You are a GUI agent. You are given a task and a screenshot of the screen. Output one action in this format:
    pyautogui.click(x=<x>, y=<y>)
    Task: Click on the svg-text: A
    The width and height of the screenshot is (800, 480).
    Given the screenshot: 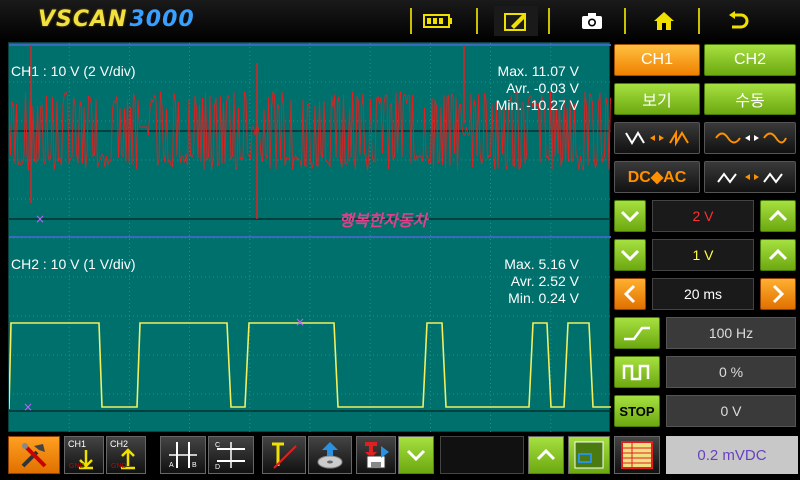 What is the action you would take?
    pyautogui.click(x=171, y=465)
    